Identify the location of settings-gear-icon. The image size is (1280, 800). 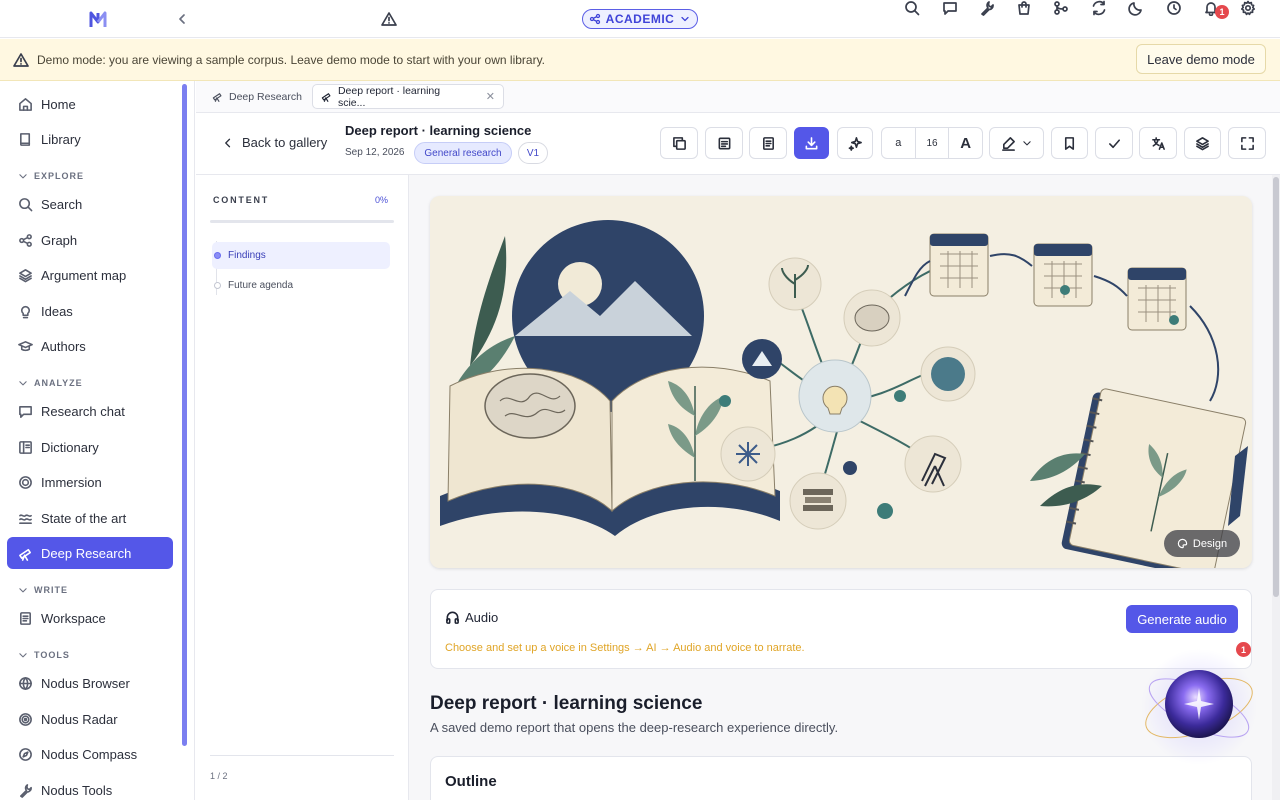
(1248, 8).